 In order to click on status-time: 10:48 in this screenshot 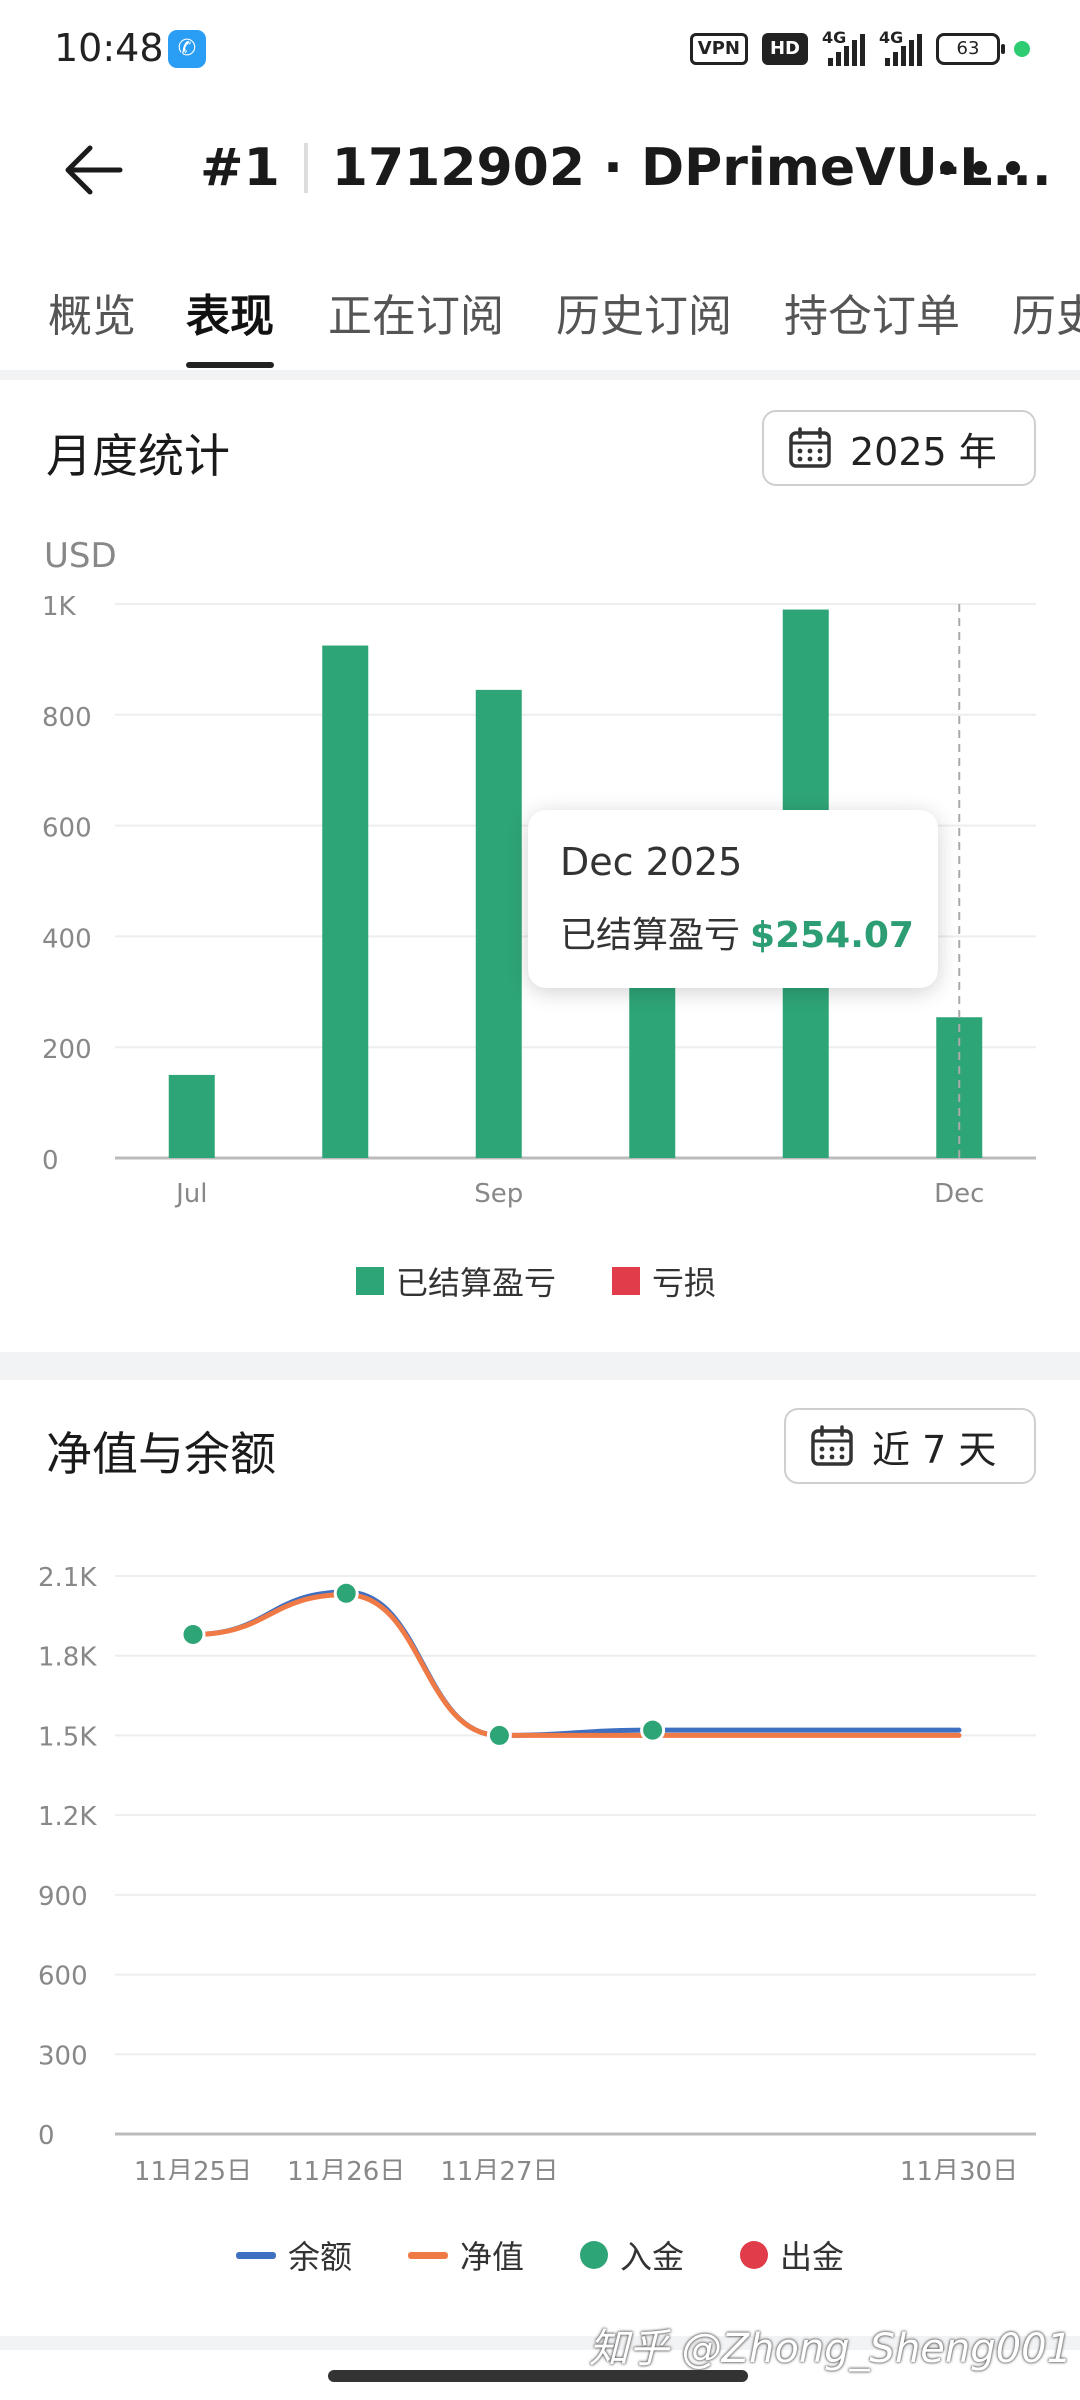, I will do `click(109, 48)`.